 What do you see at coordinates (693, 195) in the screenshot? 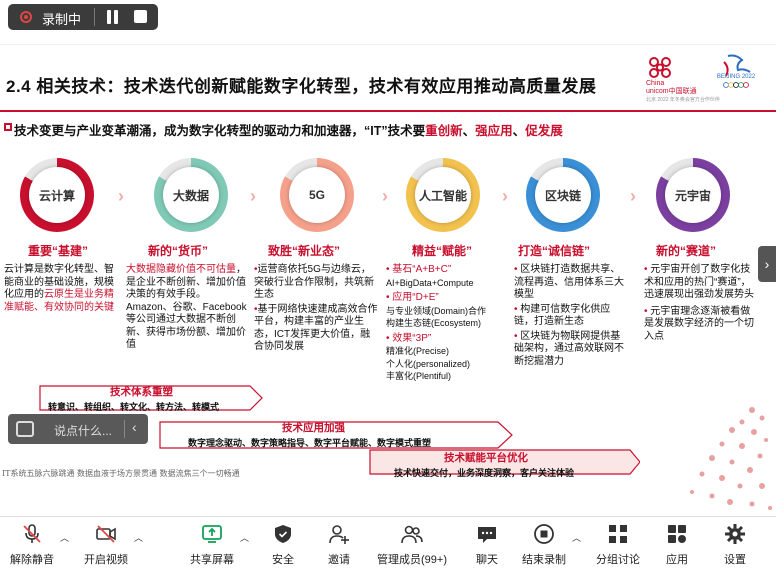
I see `pillar-ring-metaverse: 元宇宙` at bounding box center [693, 195].